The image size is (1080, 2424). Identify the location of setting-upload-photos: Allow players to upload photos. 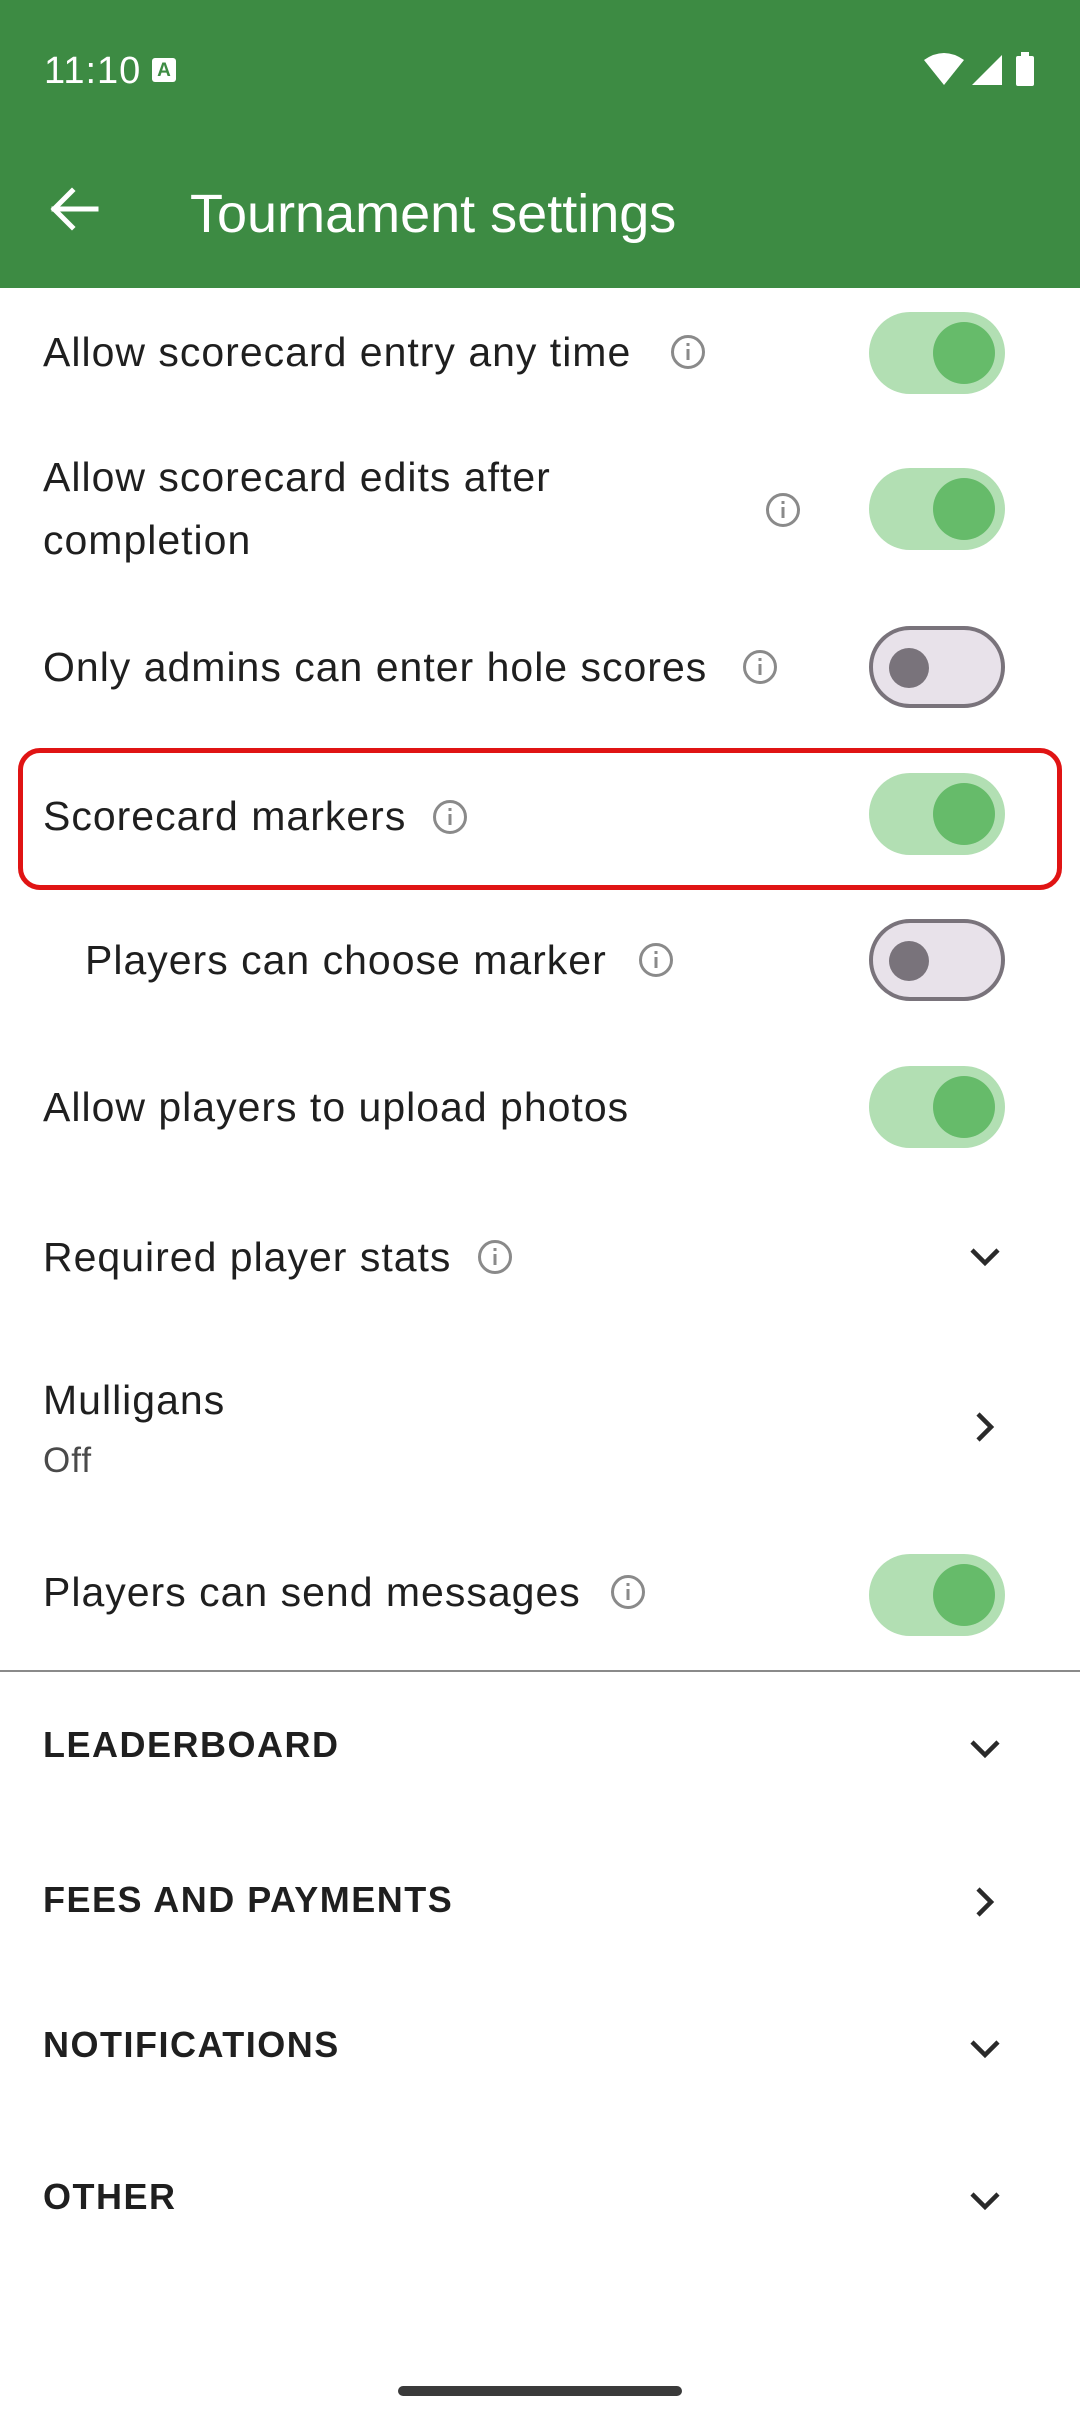
(540, 1107).